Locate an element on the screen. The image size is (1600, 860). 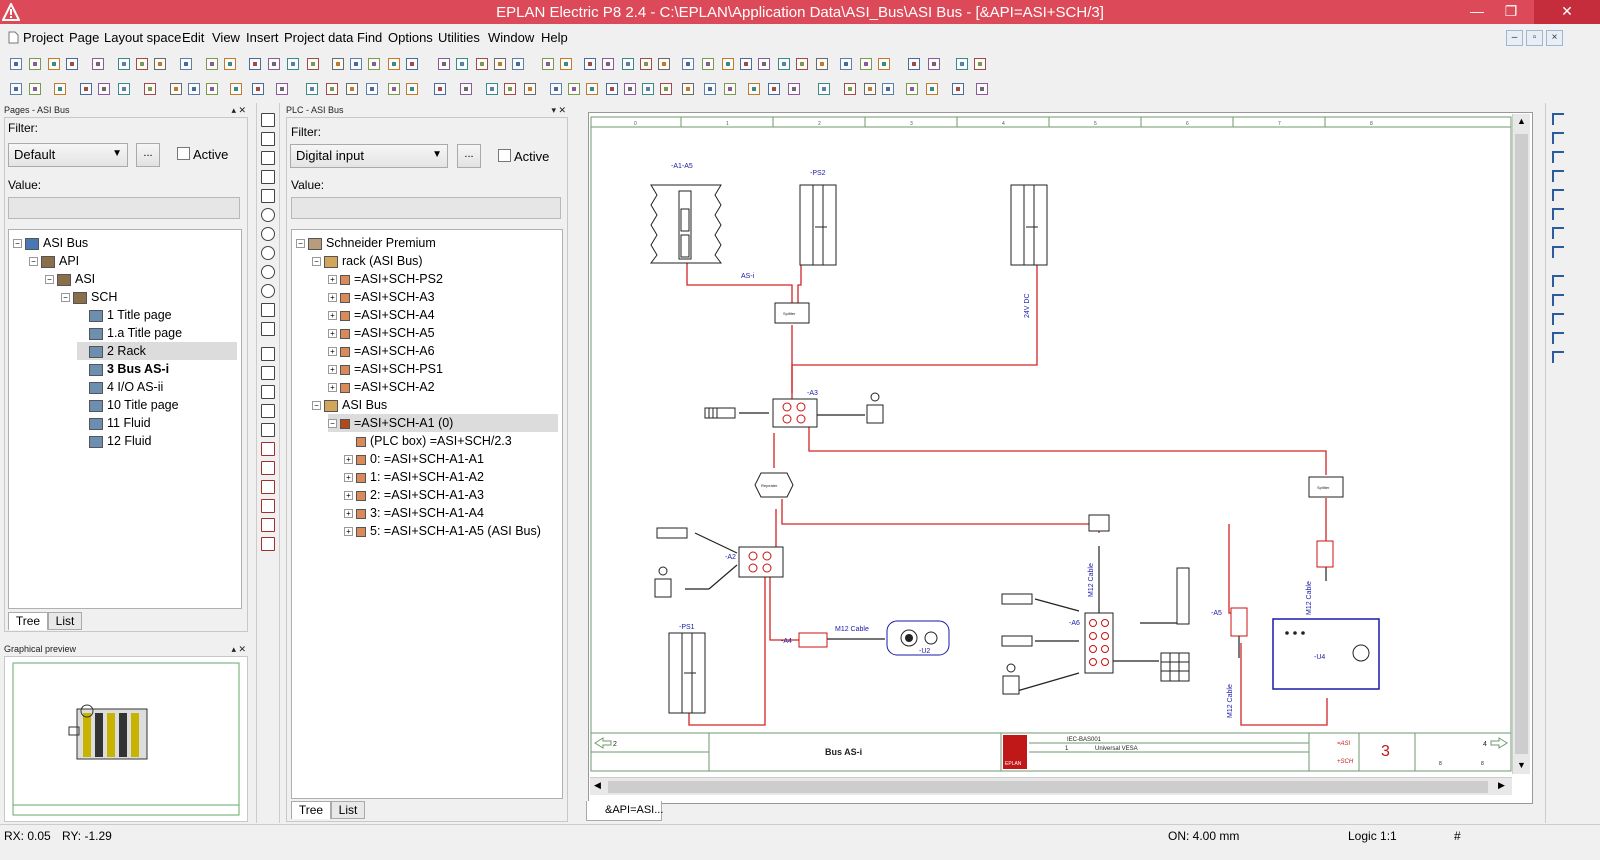
menu-find: Find is located at coordinates (369, 37).